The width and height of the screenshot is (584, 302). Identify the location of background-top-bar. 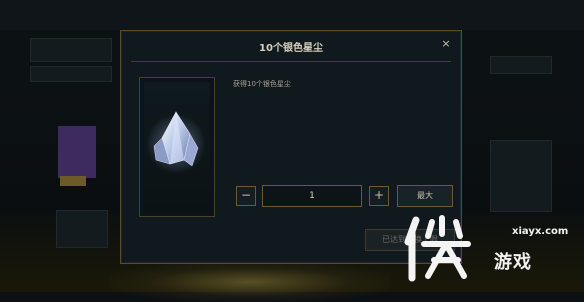
(292, 15).